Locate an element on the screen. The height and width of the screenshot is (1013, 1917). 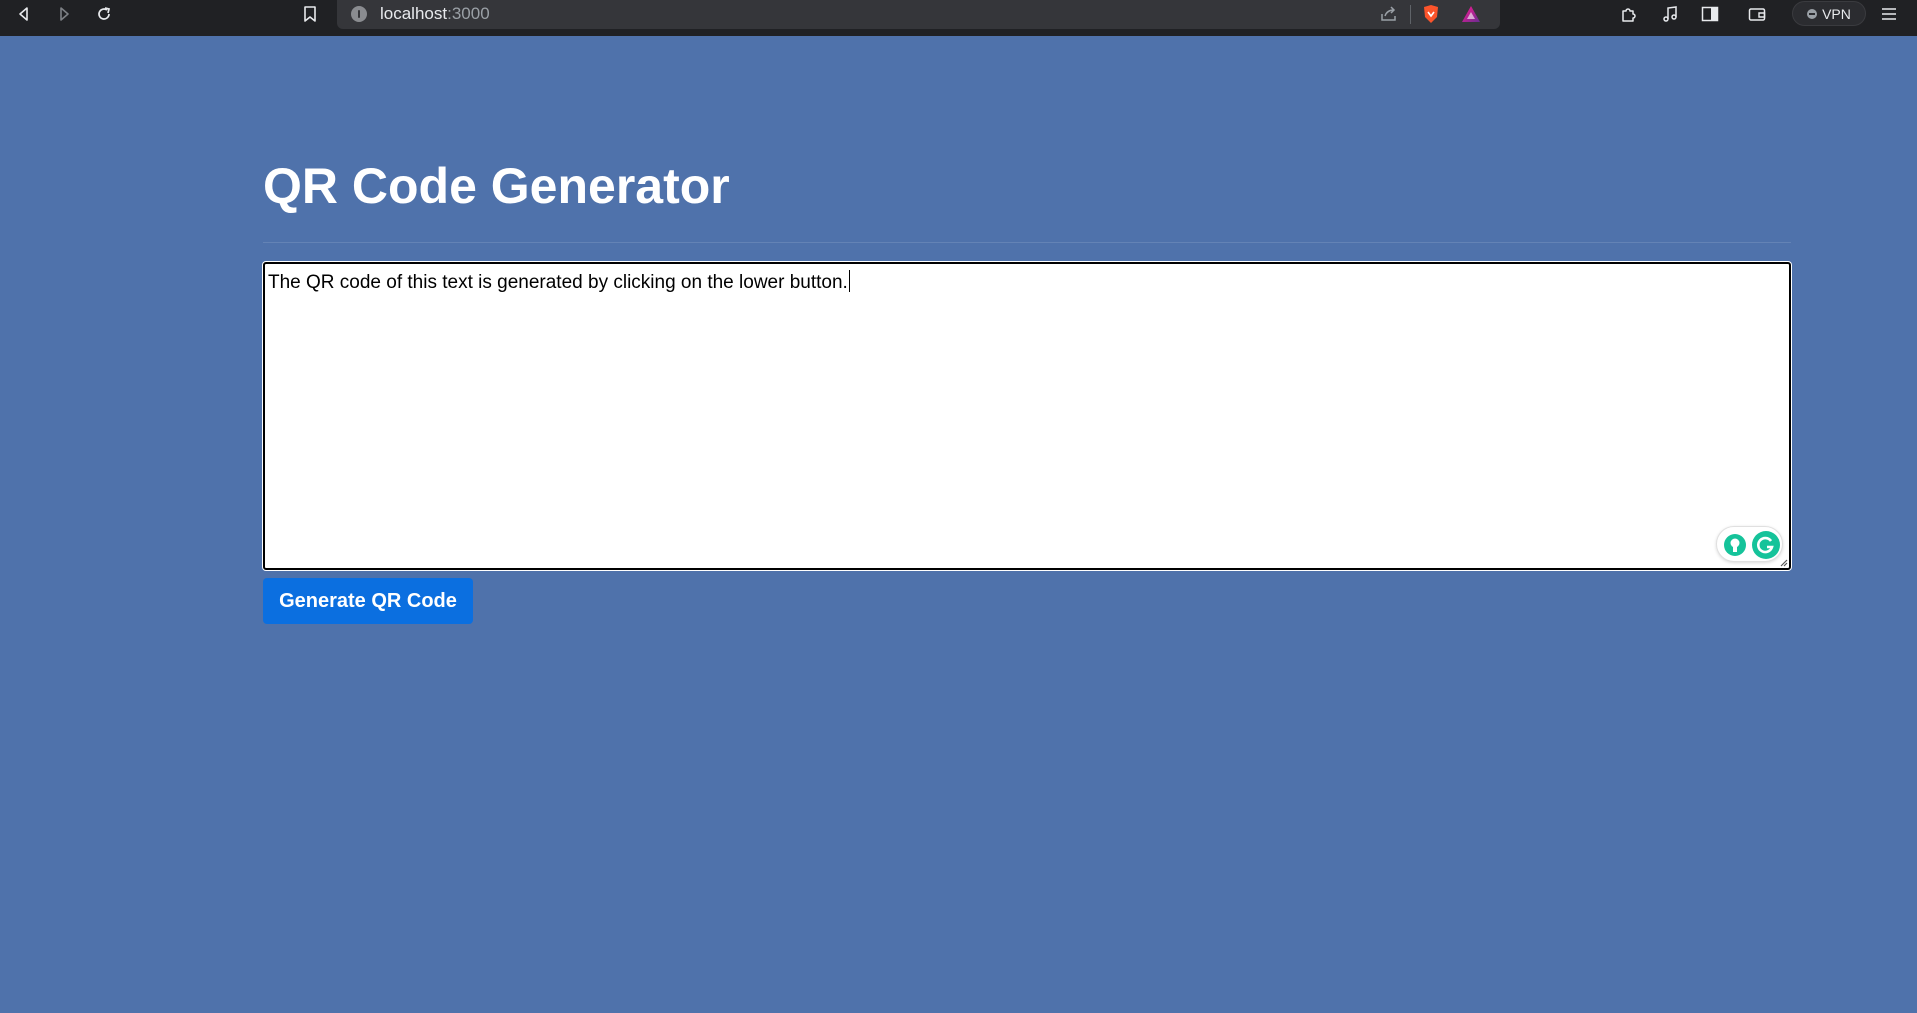
grammarly-bulb-icon is located at coordinates (1735, 545).